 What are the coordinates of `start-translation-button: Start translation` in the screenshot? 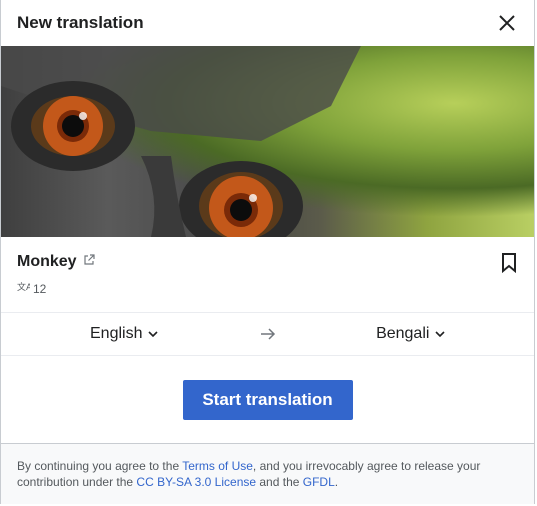 It's located at (267, 399).